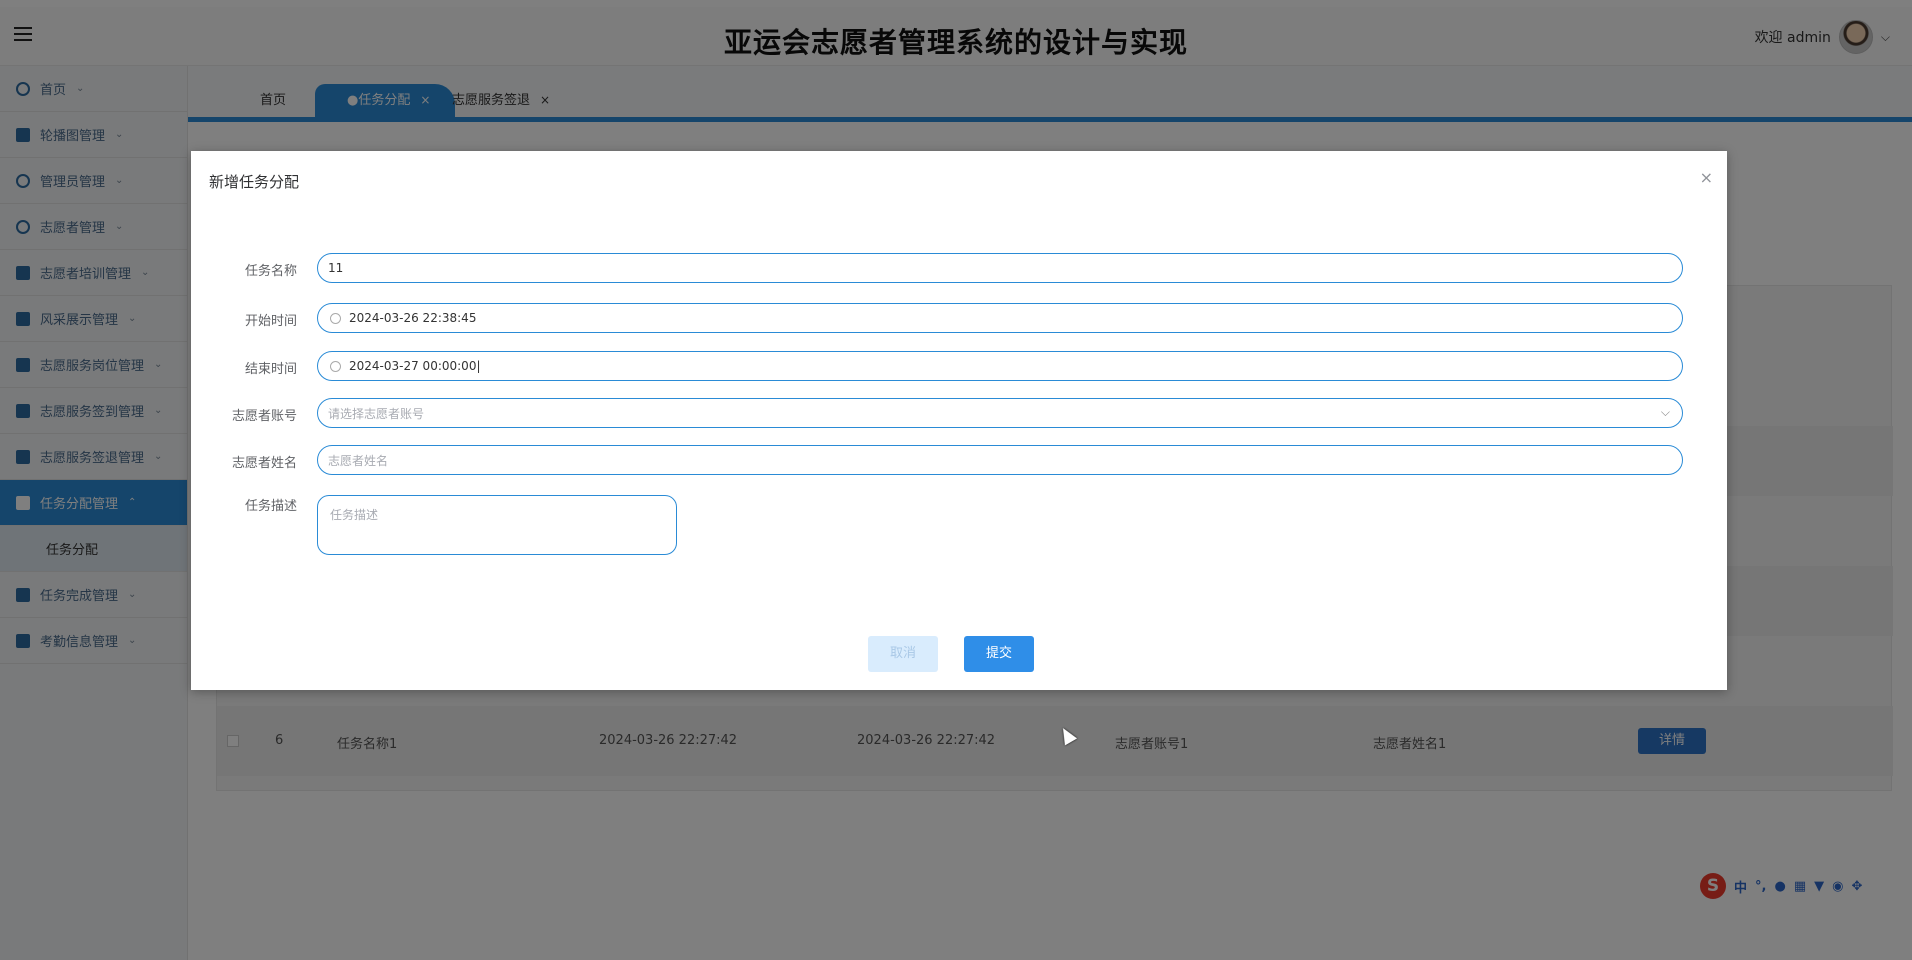 The image size is (1912, 960). What do you see at coordinates (270, 369) in the screenshot?
I see `end-time-label: 结束时间` at bounding box center [270, 369].